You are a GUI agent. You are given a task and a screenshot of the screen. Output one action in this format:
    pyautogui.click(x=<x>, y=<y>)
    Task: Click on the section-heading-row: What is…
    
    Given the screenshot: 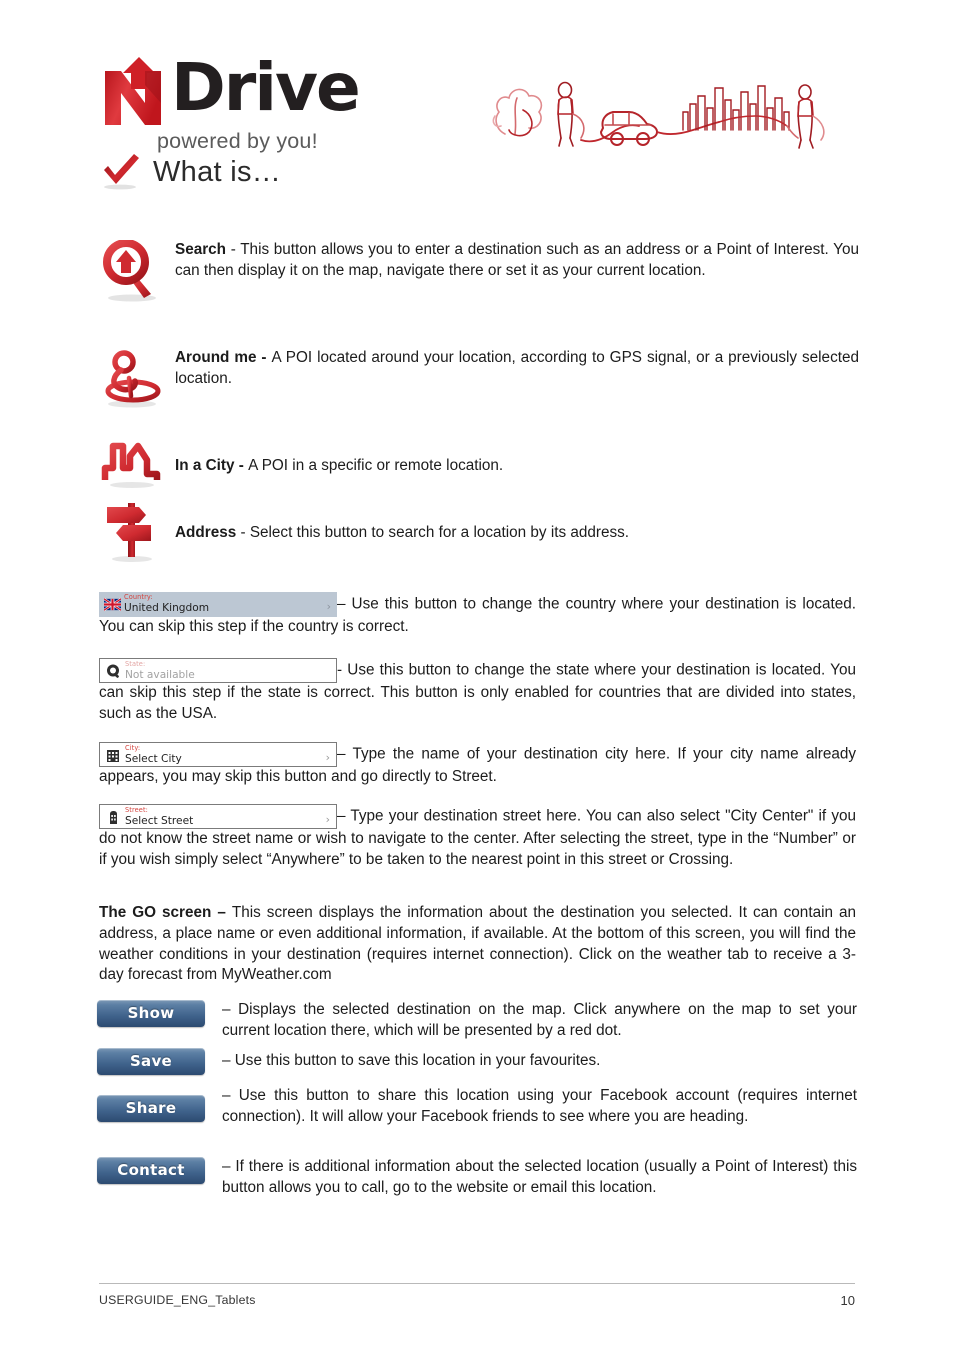 What is the action you would take?
    pyautogui.click(x=190, y=172)
    